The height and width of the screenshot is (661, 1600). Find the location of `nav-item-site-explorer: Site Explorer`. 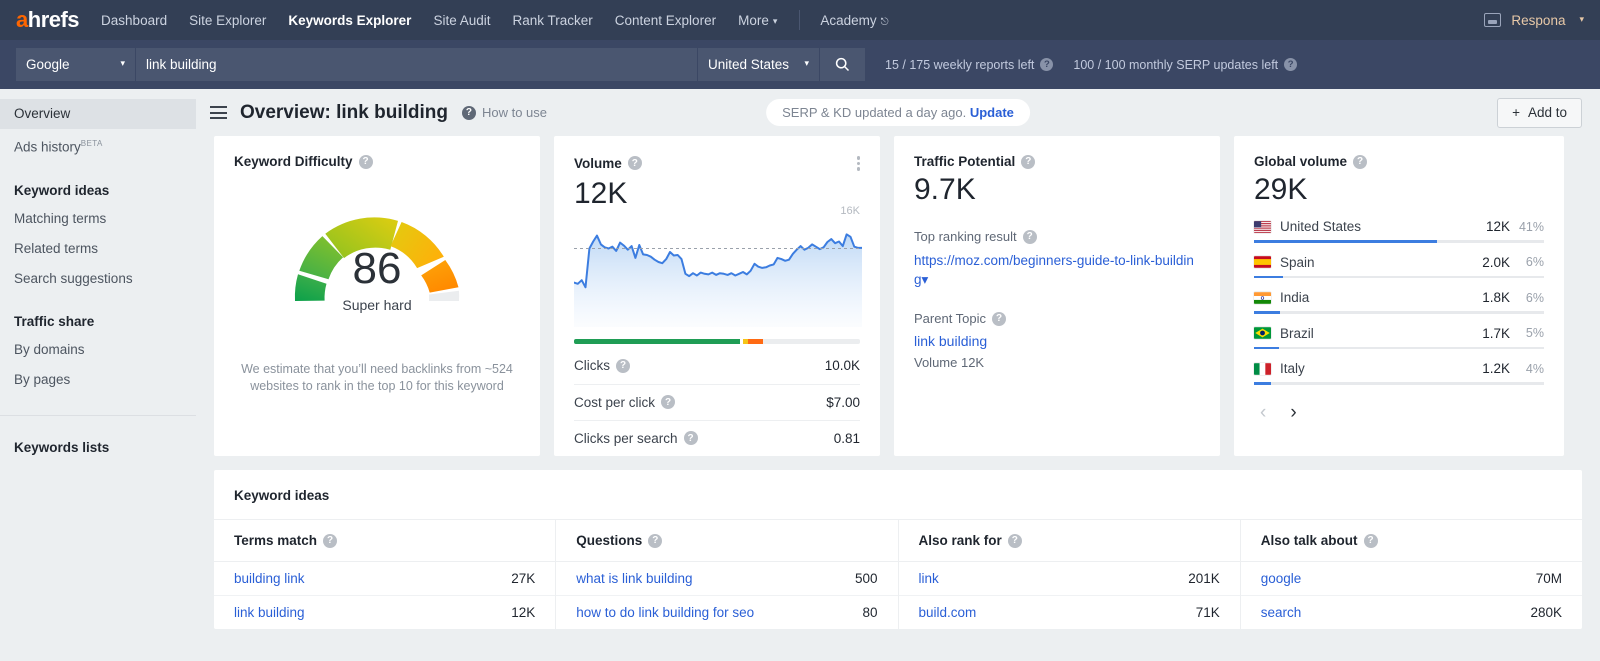

nav-item-site-explorer: Site Explorer is located at coordinates (227, 20).